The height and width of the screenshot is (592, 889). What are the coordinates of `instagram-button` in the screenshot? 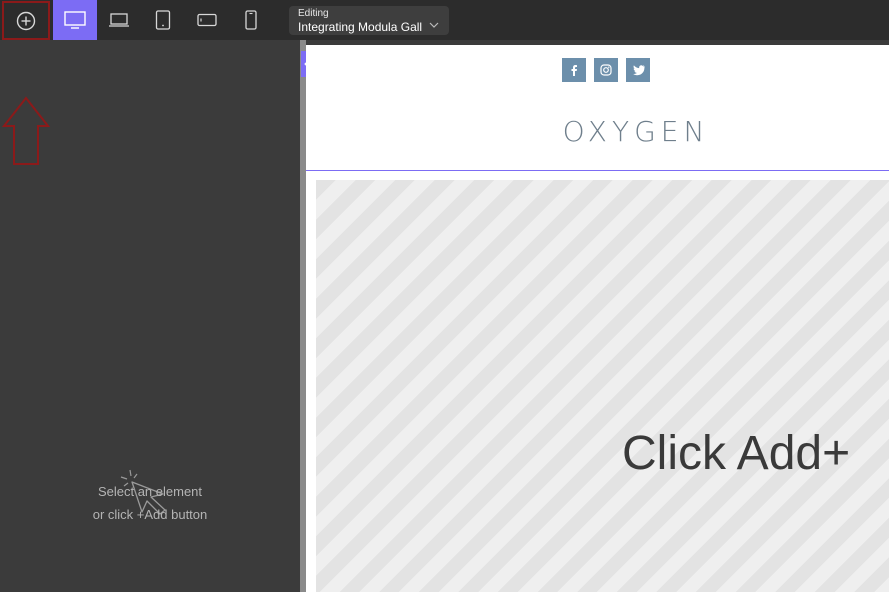 It's located at (606, 70).